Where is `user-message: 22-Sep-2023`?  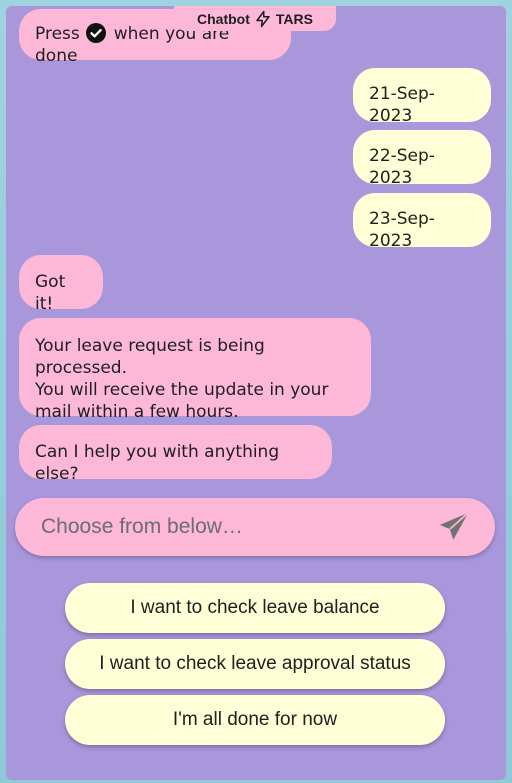 user-message: 22-Sep-2023 is located at coordinates (422, 159).